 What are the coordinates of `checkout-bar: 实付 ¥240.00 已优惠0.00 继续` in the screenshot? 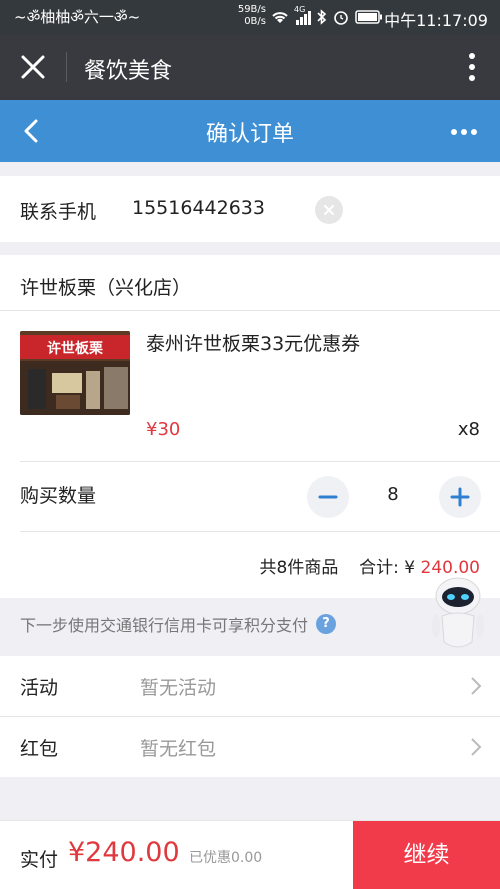 It's located at (250, 854).